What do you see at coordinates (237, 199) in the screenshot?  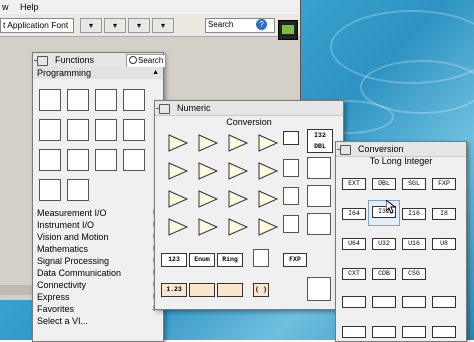 I see `round-neg-inf-icon` at bounding box center [237, 199].